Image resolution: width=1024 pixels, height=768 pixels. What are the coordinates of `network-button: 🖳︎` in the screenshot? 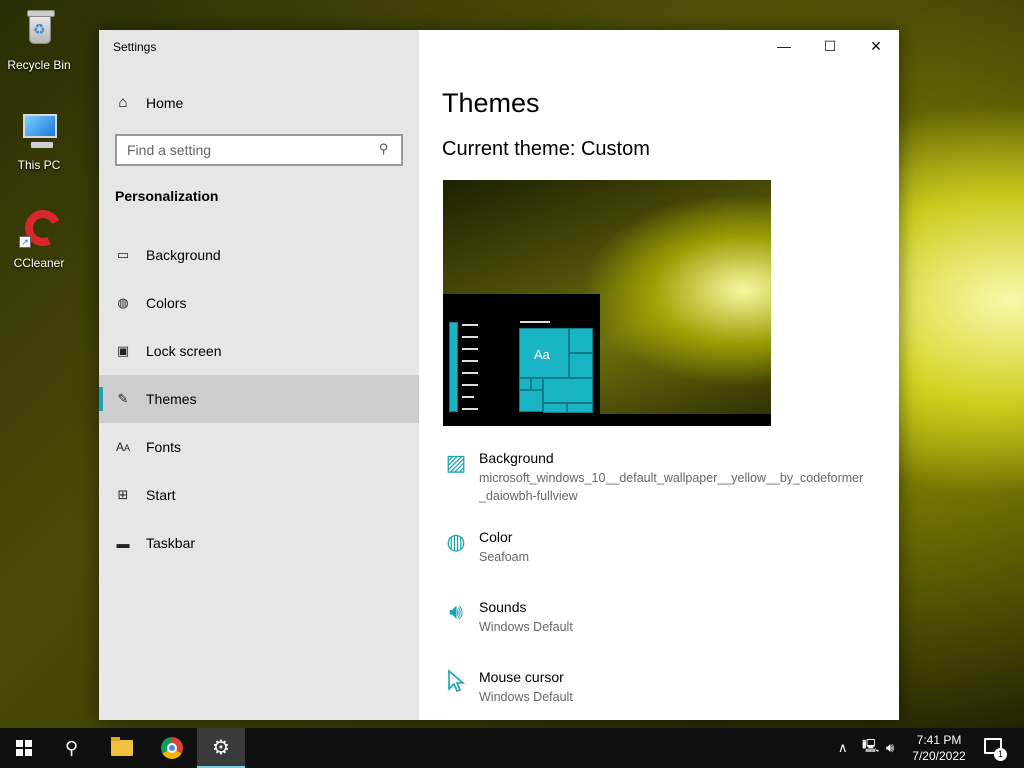 It's located at (870, 748).